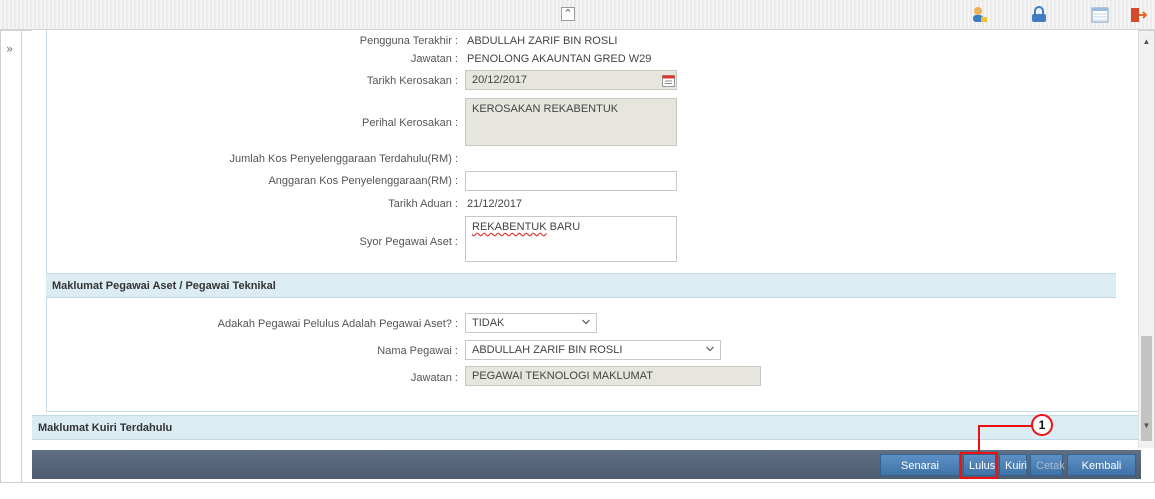 This screenshot has height=499, width=1155. I want to click on adakah-select: TIDAK, so click(531, 323).